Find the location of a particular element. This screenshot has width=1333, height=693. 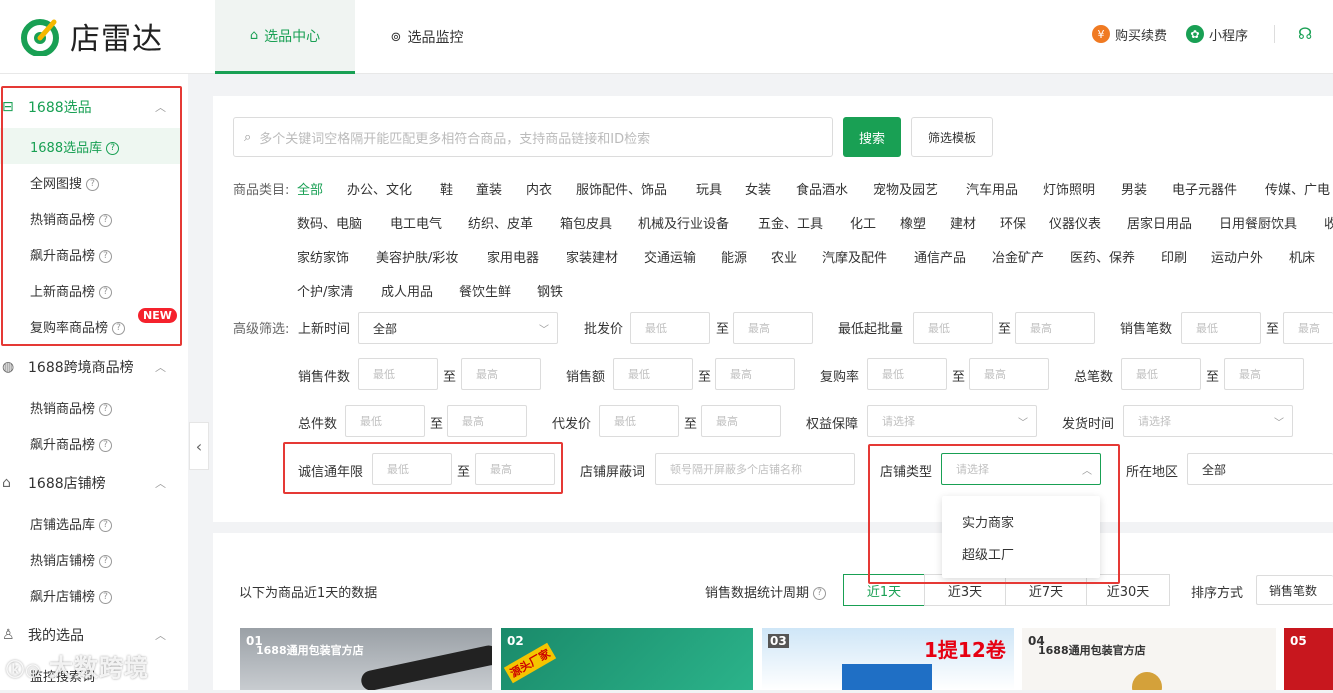

sidebar-item-cb-rising: 飙升商品榜? is located at coordinates (90, 443).